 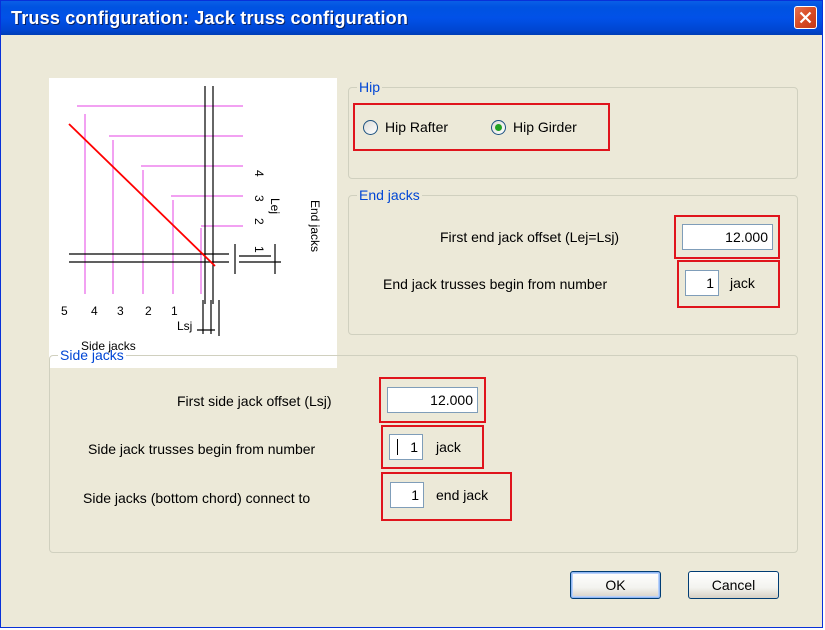 What do you see at coordinates (197, 498) in the screenshot?
I see `side-jack-connect-label: Side jacks (bottom chord) connect to` at bounding box center [197, 498].